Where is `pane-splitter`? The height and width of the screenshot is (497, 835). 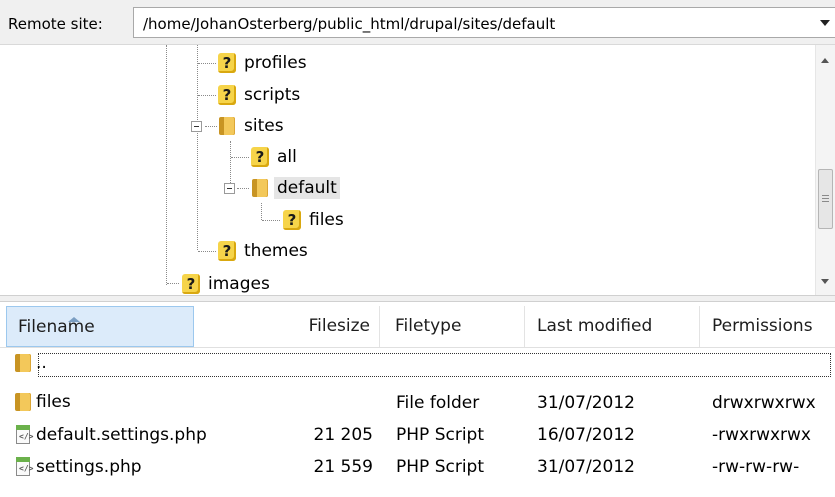
pane-splitter is located at coordinates (417, 298).